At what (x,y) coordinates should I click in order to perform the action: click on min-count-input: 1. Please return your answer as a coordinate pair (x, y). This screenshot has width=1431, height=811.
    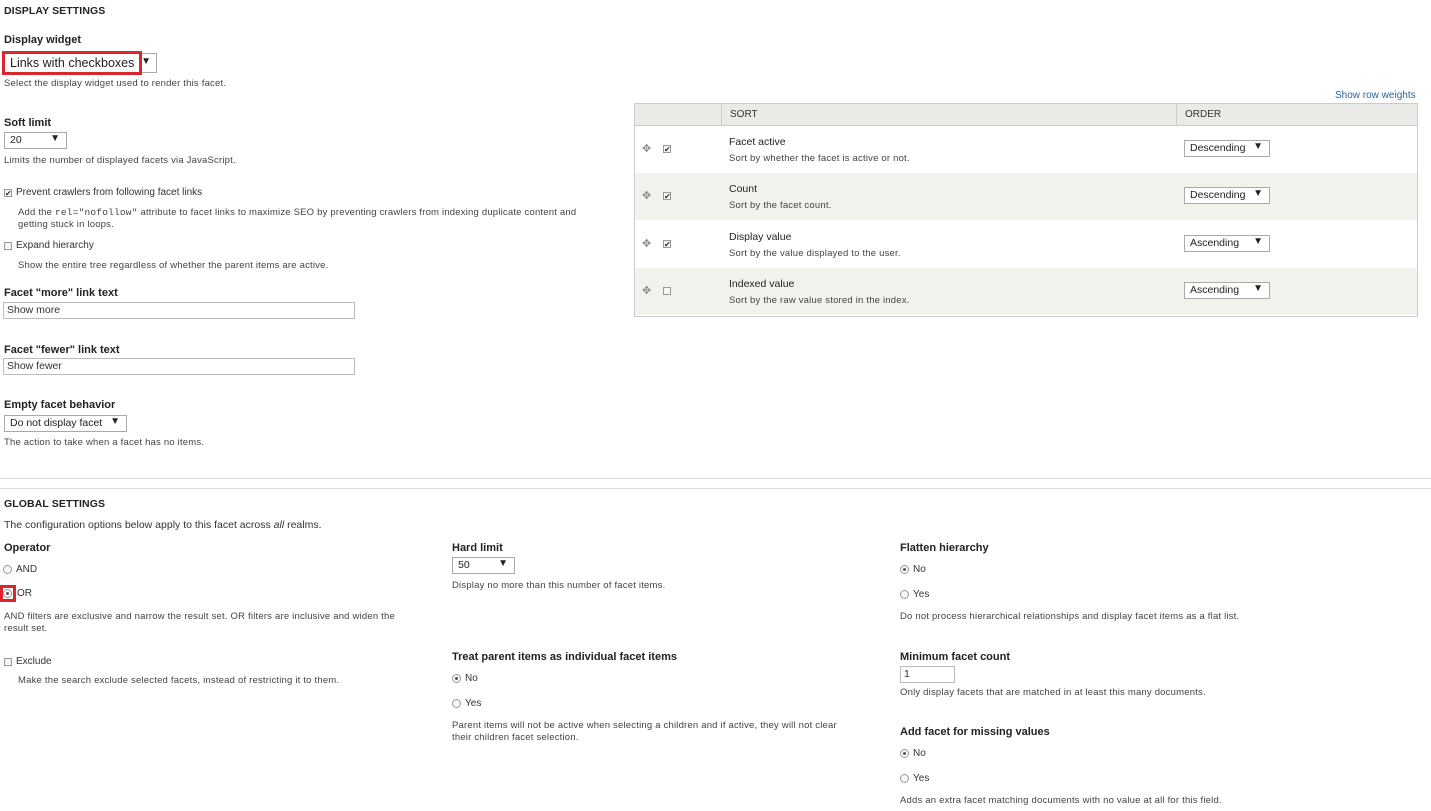
    Looking at the image, I should click on (927, 674).